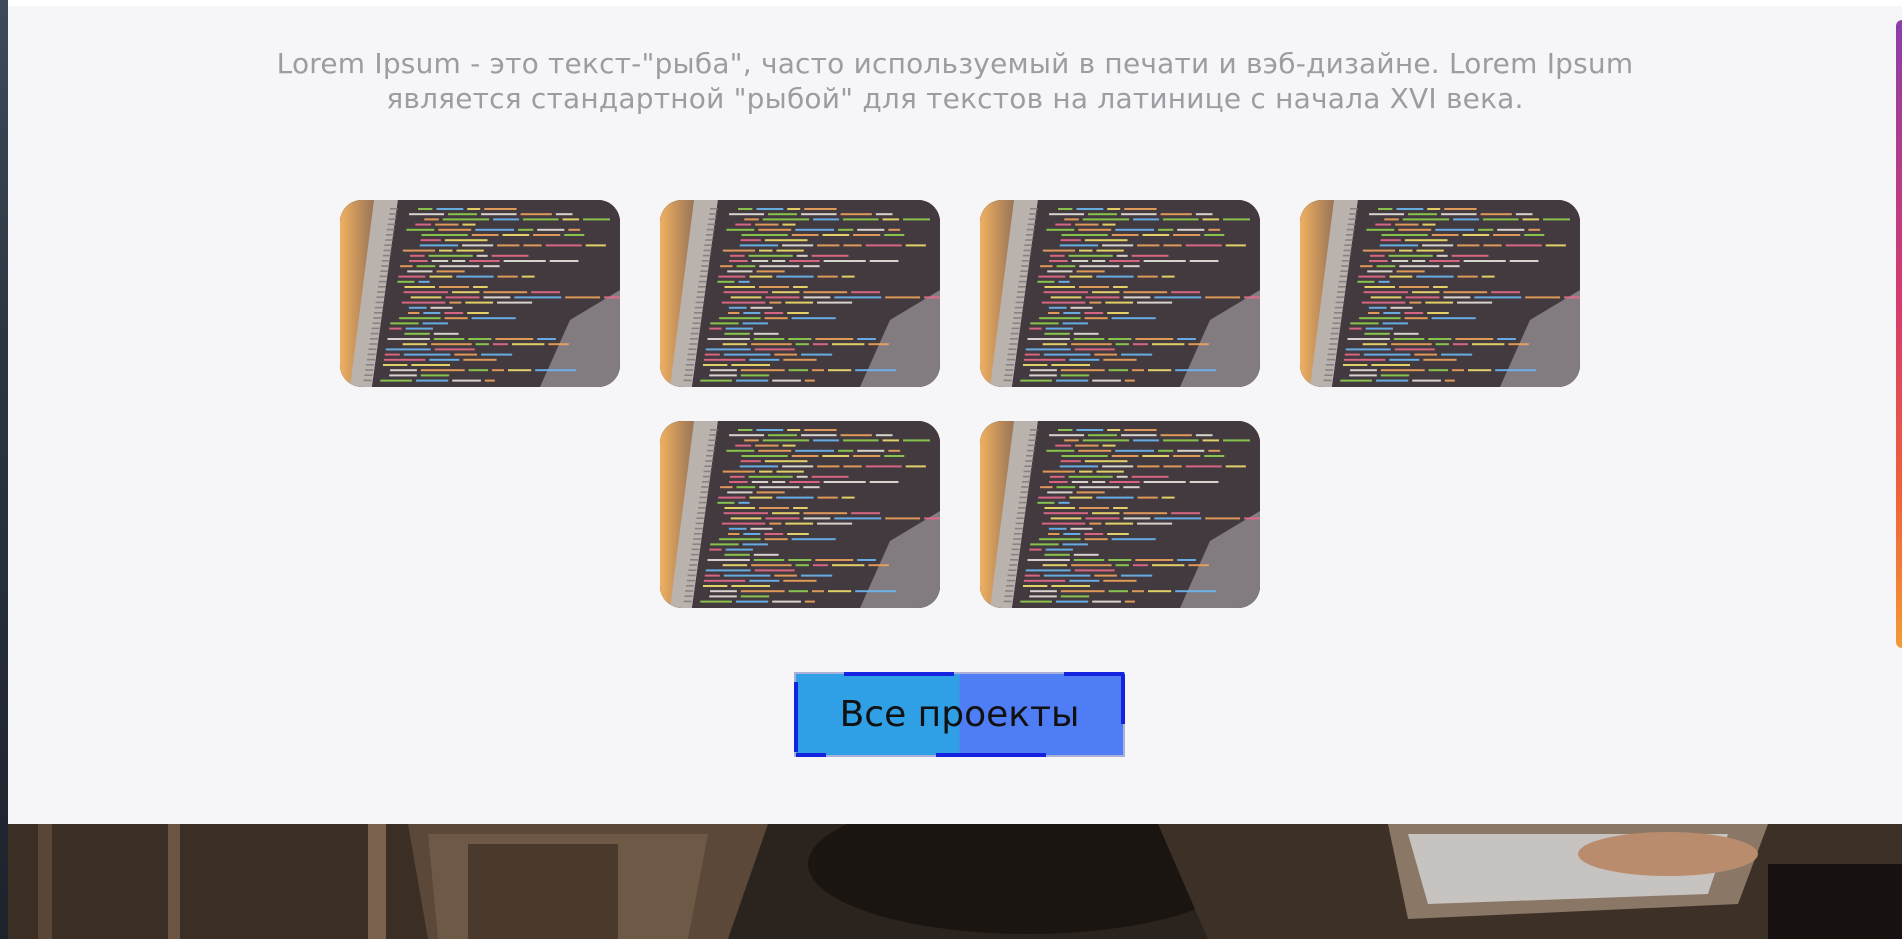  I want to click on workspace-background-photo, so click(955, 881).